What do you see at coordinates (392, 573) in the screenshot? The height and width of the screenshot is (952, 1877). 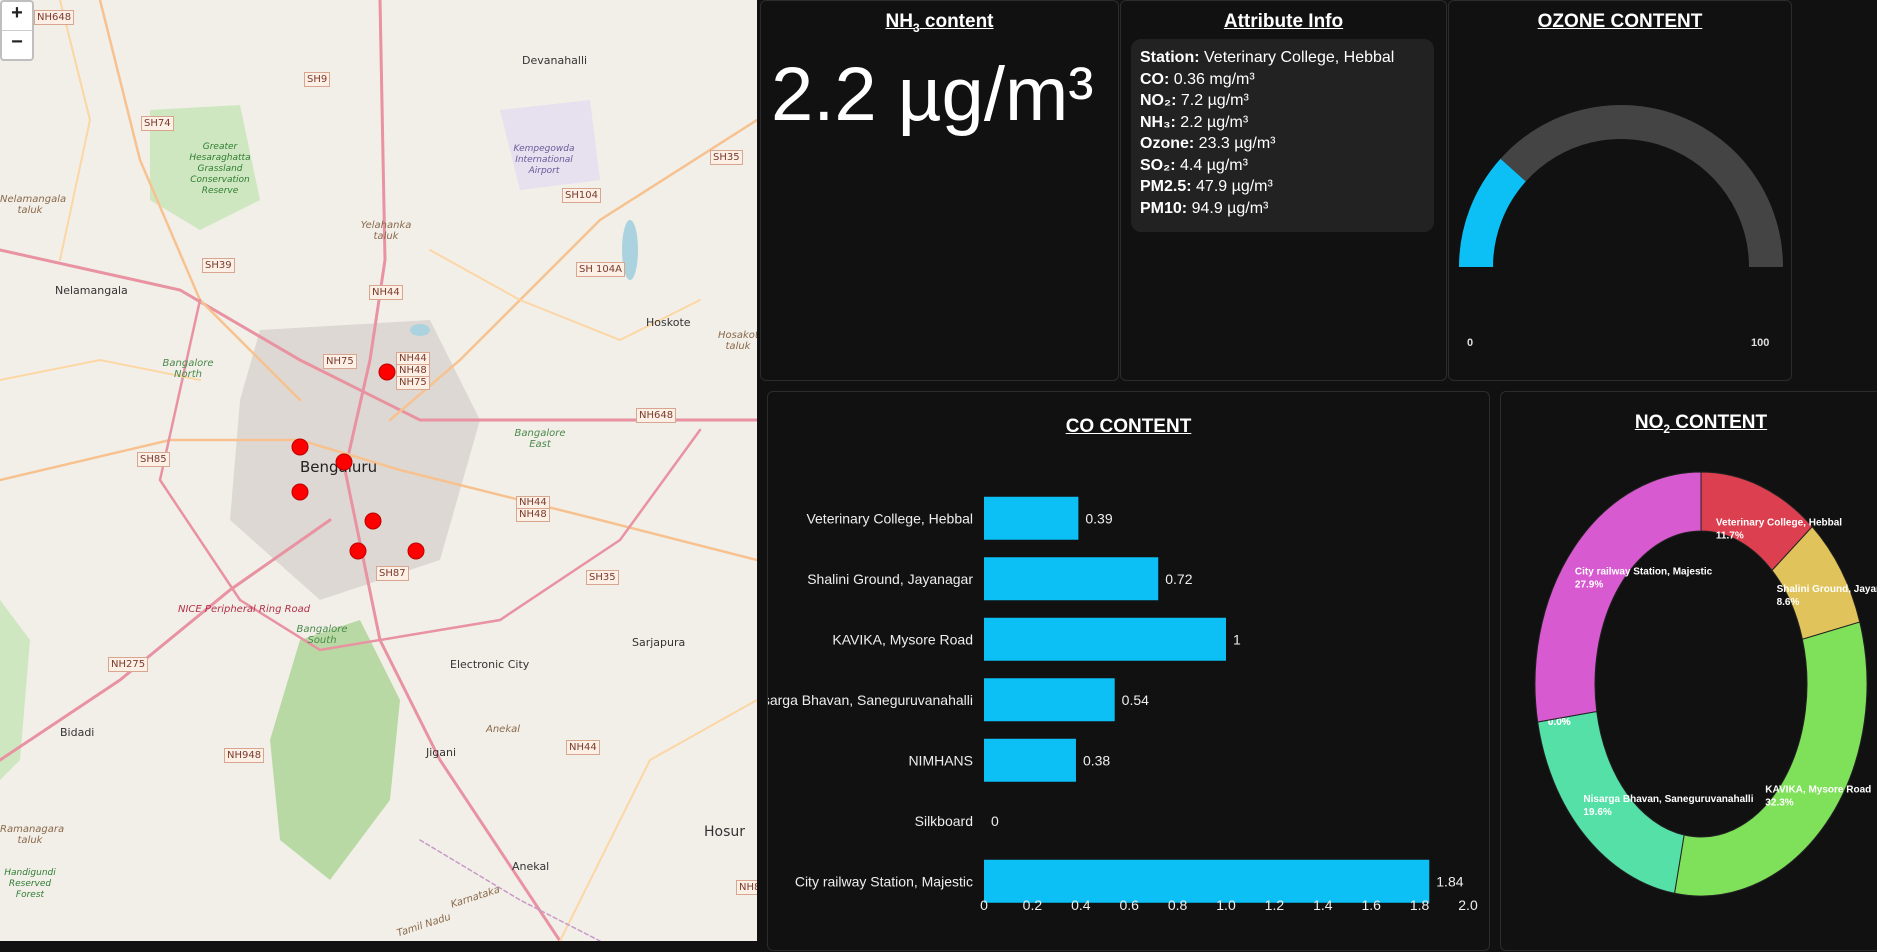 I see `road-shield: SH87` at bounding box center [392, 573].